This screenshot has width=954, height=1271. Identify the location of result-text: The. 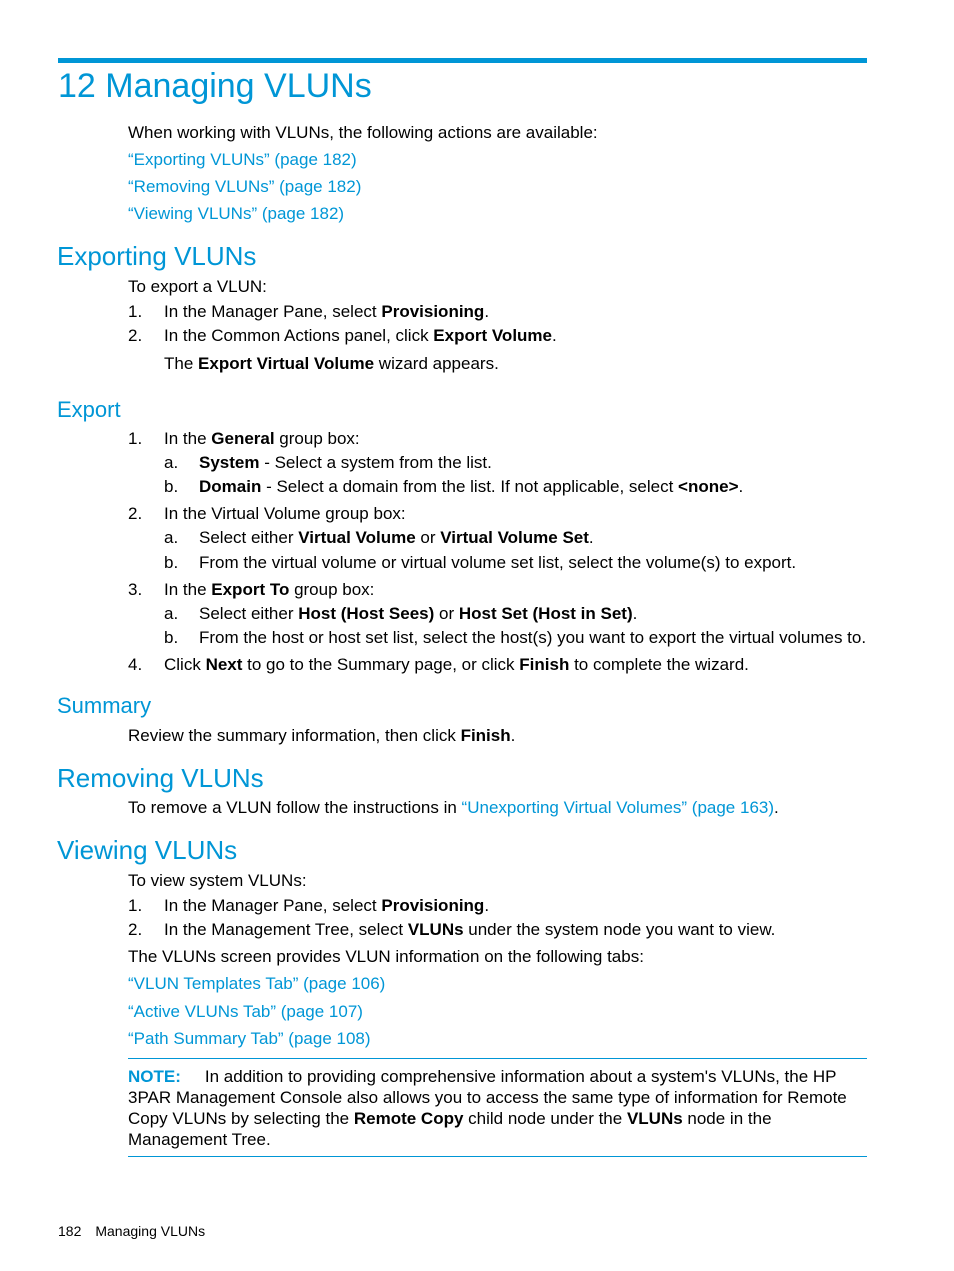
(181, 363).